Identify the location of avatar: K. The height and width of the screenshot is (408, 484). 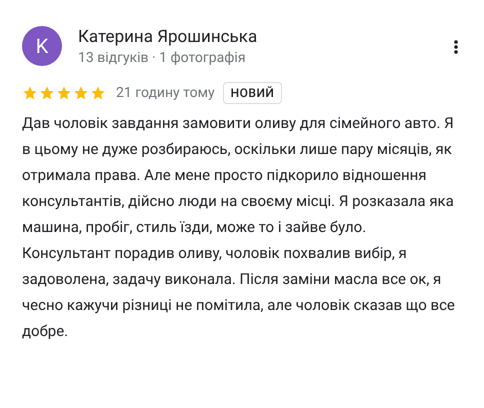
(42, 46).